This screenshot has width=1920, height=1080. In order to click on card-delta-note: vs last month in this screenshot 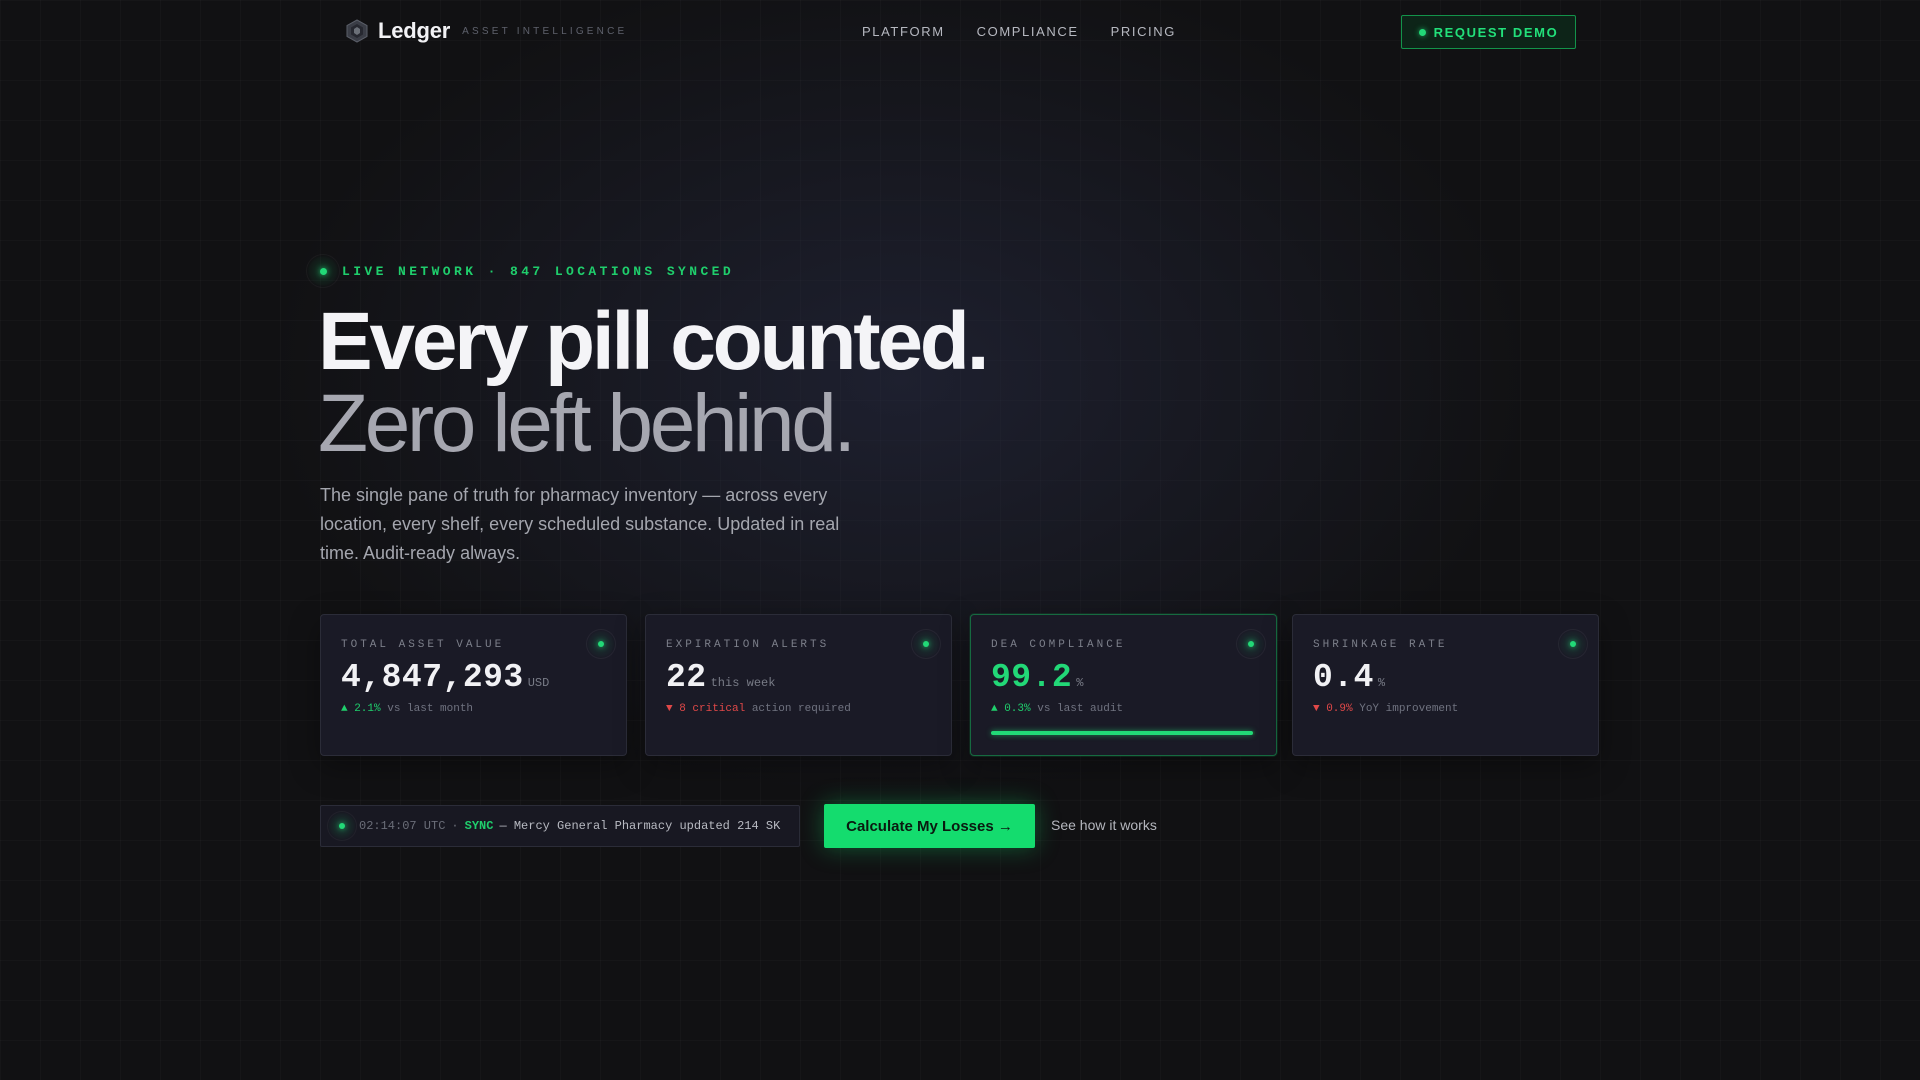, I will do `click(430, 709)`.